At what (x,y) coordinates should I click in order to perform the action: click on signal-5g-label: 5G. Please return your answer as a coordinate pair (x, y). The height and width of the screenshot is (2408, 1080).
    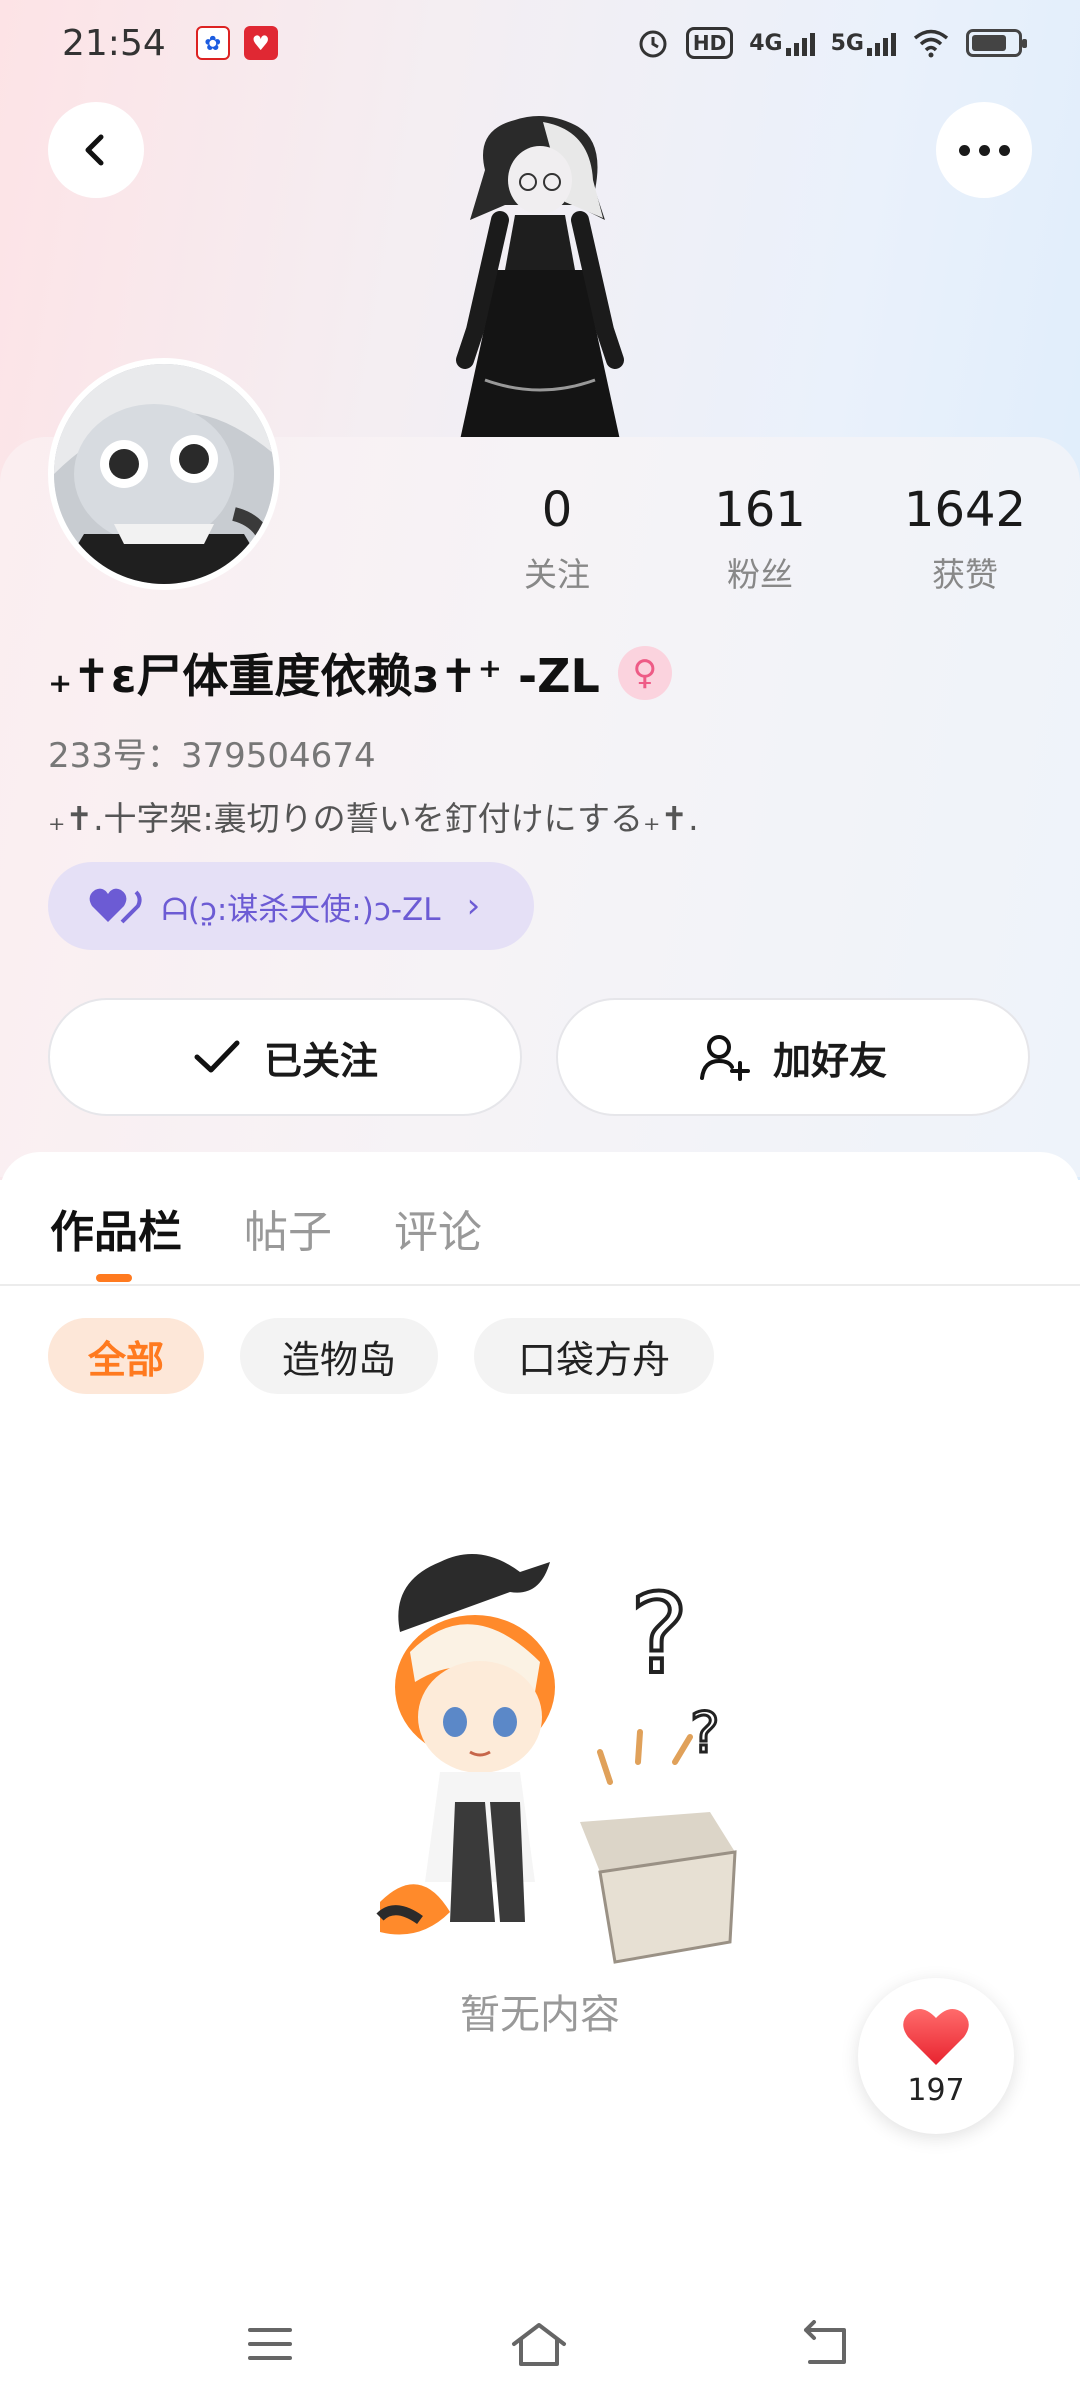
    Looking at the image, I should click on (847, 43).